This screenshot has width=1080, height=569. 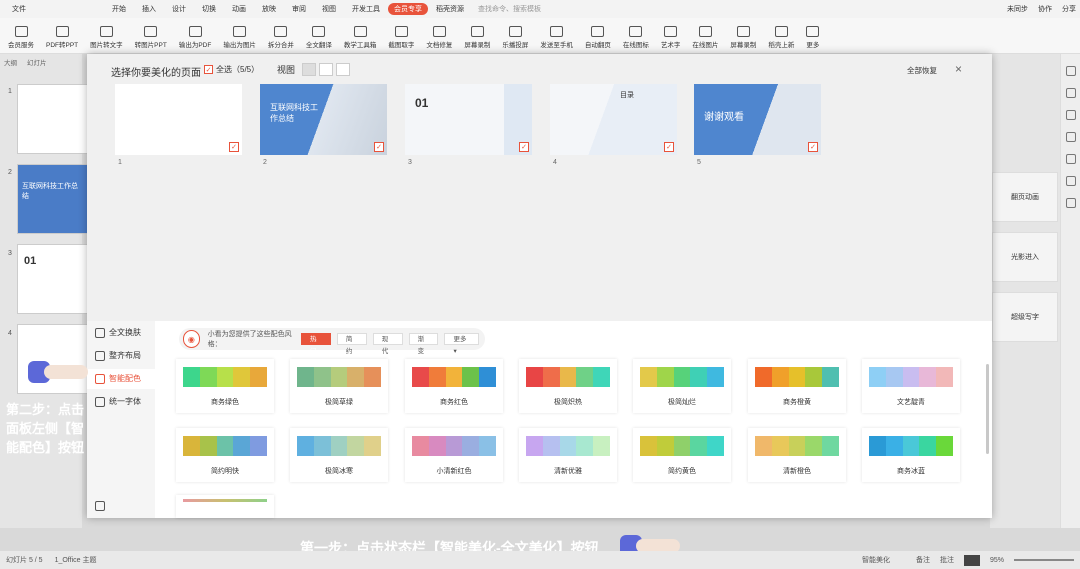 What do you see at coordinates (682, 386) in the screenshot?
I see `color-scheme-card: 极简灿烂` at bounding box center [682, 386].